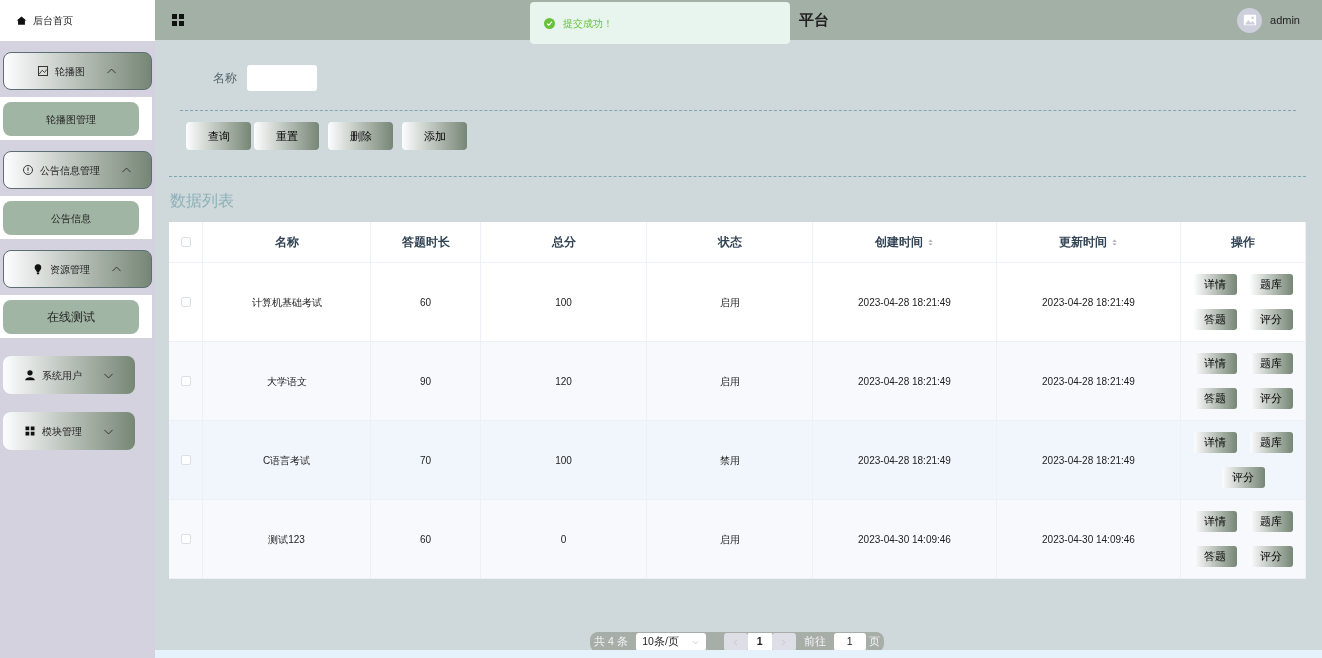 The width and height of the screenshot is (1322, 658). I want to click on avatar, so click(1250, 20).